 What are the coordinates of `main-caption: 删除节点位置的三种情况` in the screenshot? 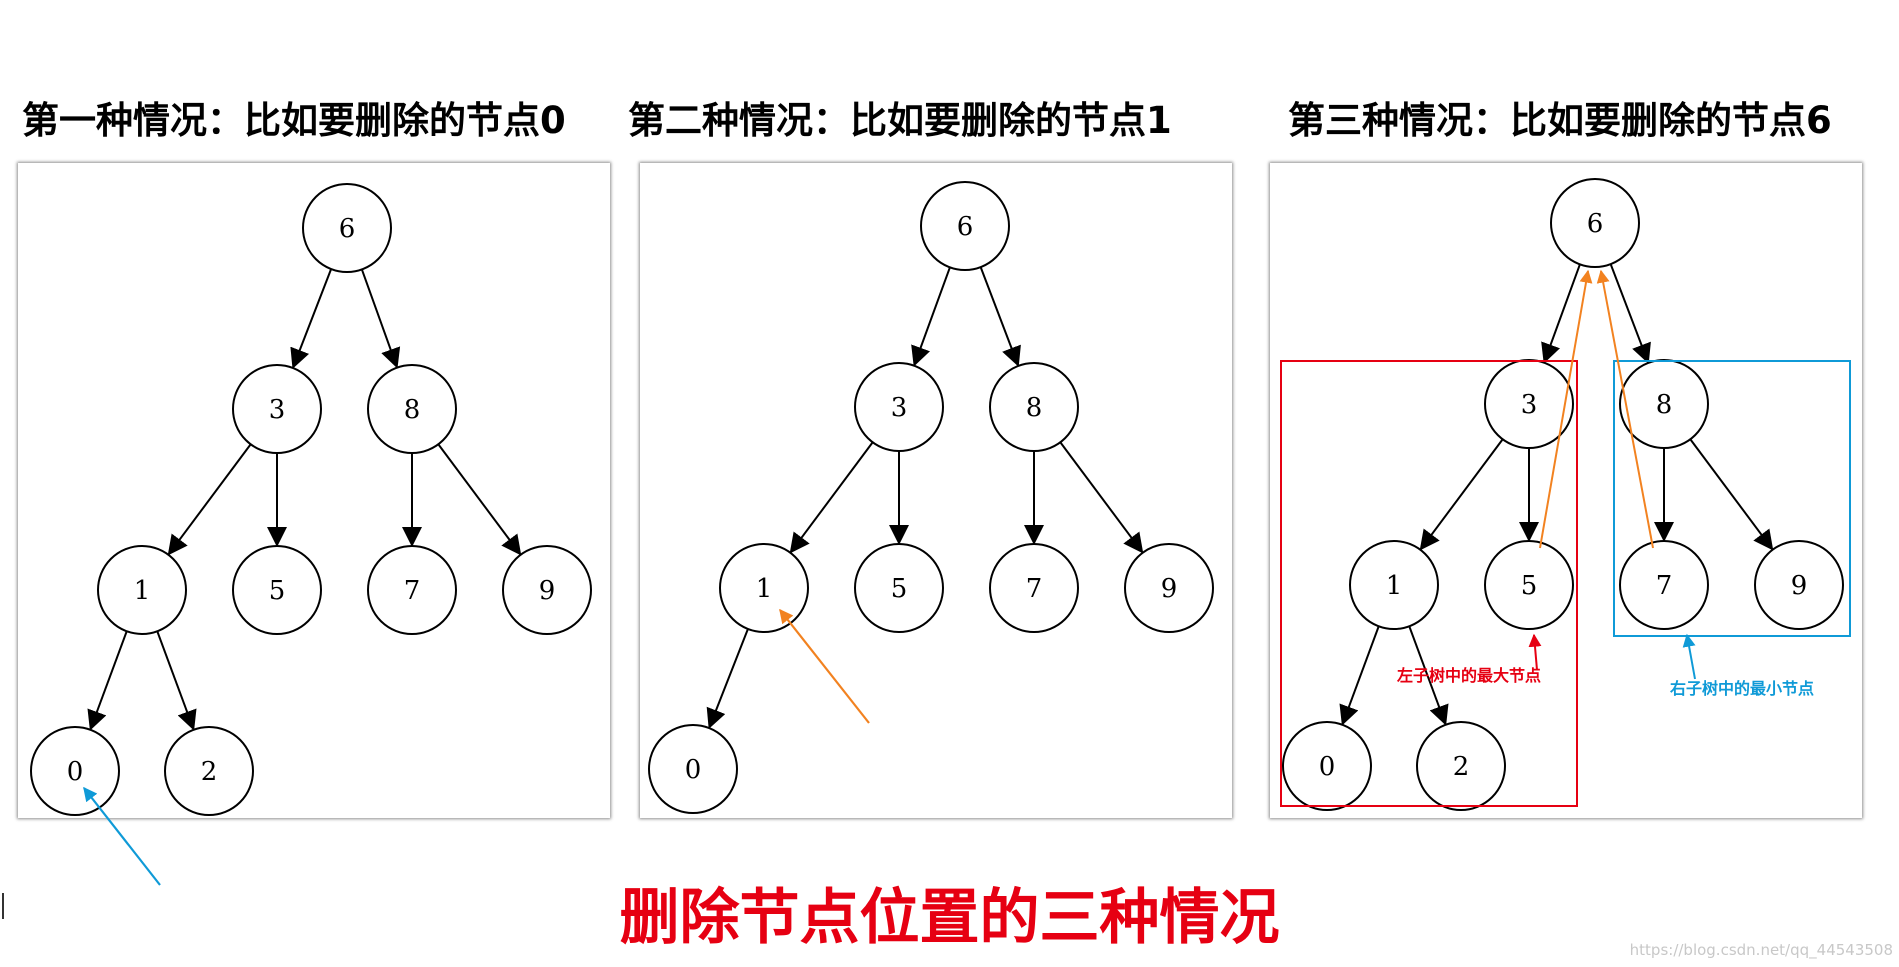 It's located at (949, 918).